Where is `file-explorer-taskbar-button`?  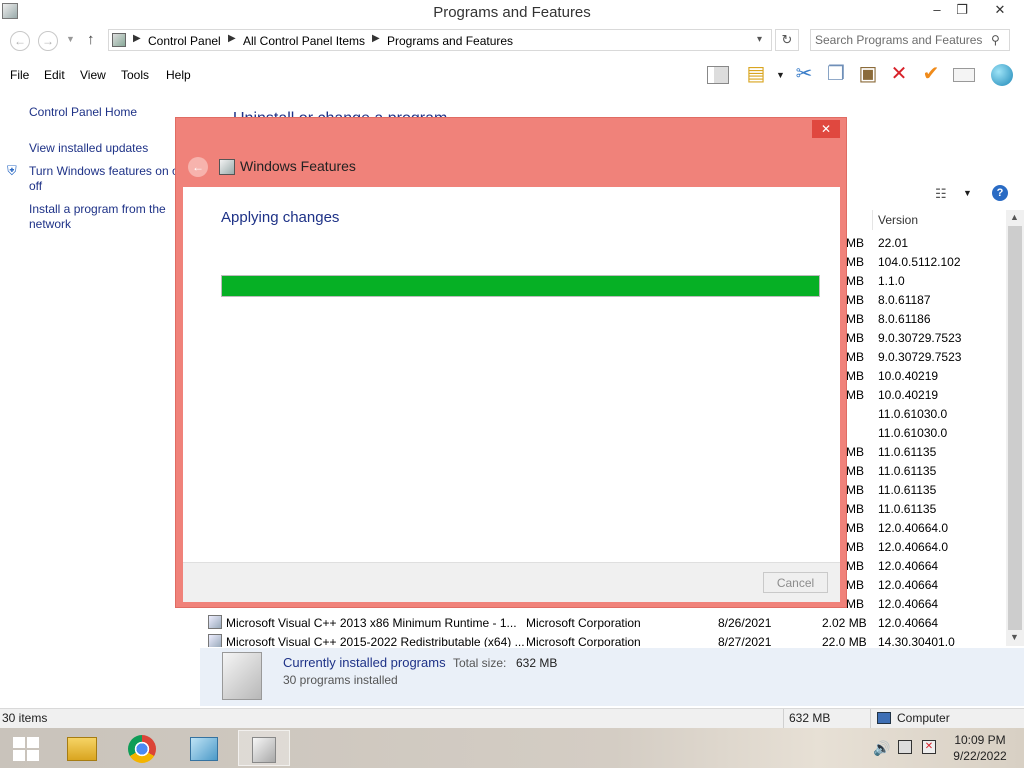 file-explorer-taskbar-button is located at coordinates (82, 748).